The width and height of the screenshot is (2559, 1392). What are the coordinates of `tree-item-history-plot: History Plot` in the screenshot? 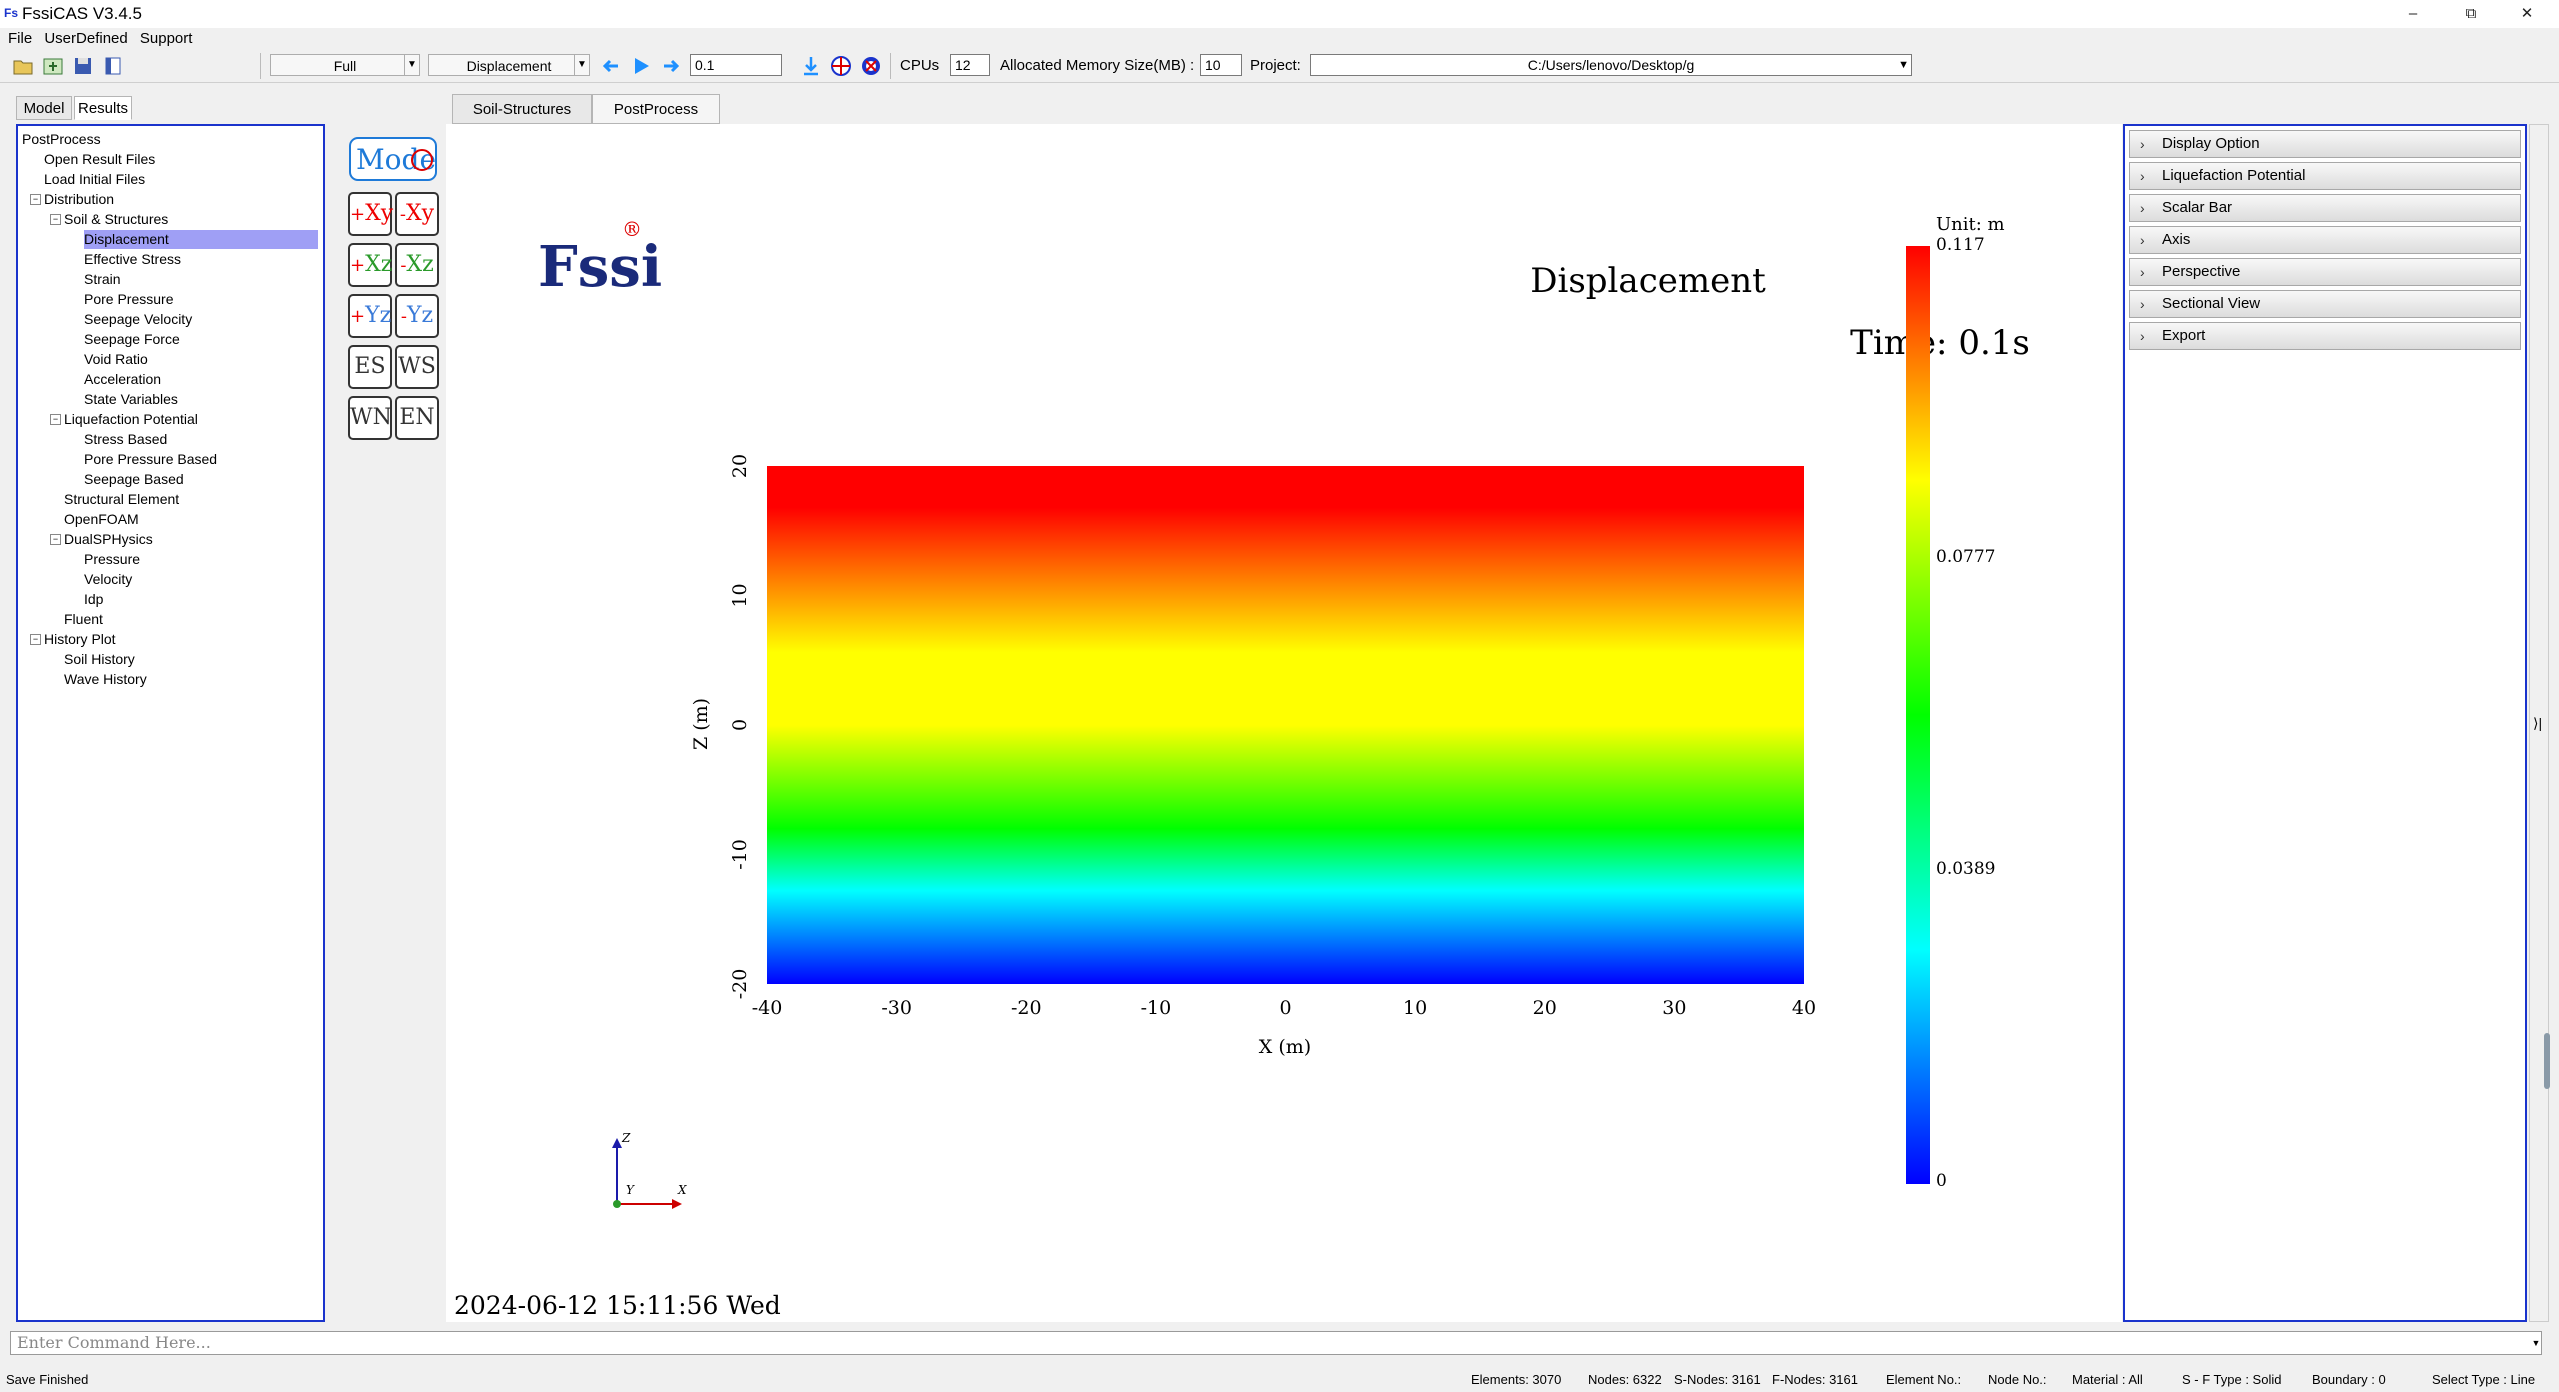 It's located at (80, 639).